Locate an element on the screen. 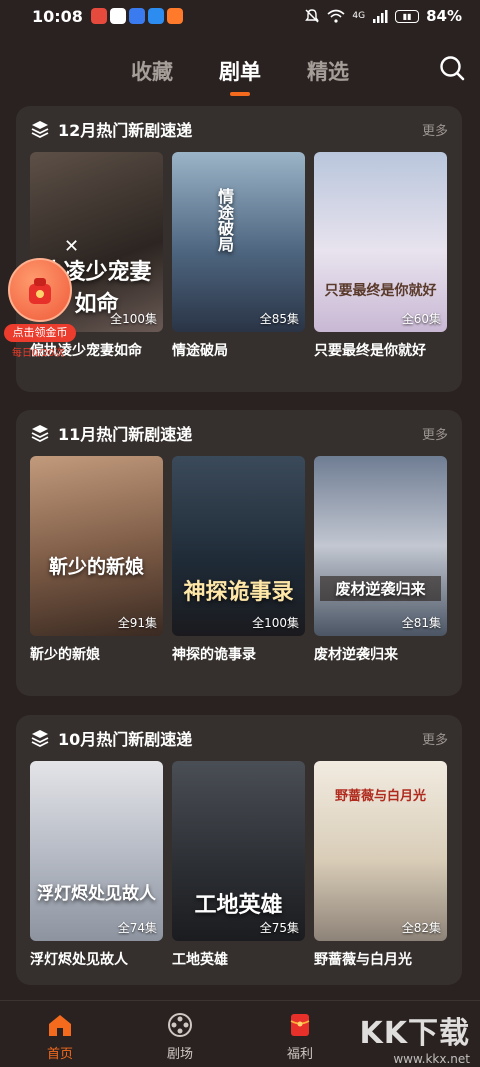 The width and height of the screenshot is (480, 1067). wifi-icon is located at coordinates (336, 16).